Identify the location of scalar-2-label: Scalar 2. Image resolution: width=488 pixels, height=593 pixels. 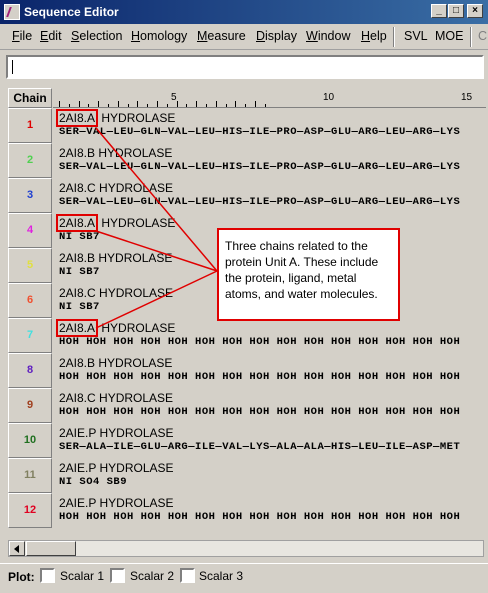
(152, 576).